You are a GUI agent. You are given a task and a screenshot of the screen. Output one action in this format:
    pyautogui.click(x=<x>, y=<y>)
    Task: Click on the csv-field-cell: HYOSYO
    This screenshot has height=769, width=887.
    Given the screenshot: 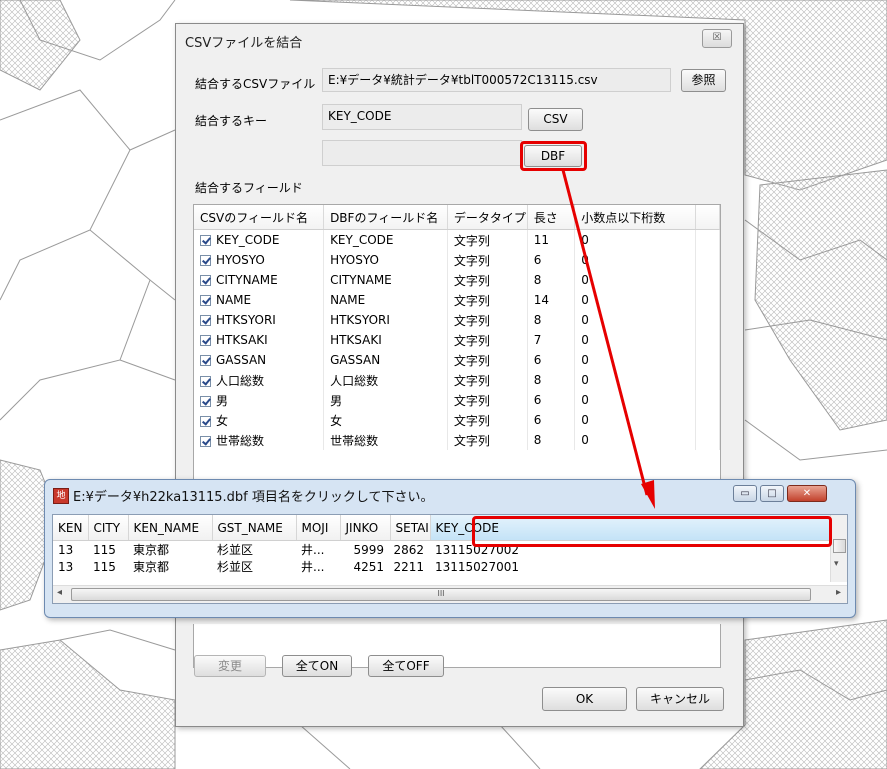 What is the action you would take?
    pyautogui.click(x=259, y=260)
    